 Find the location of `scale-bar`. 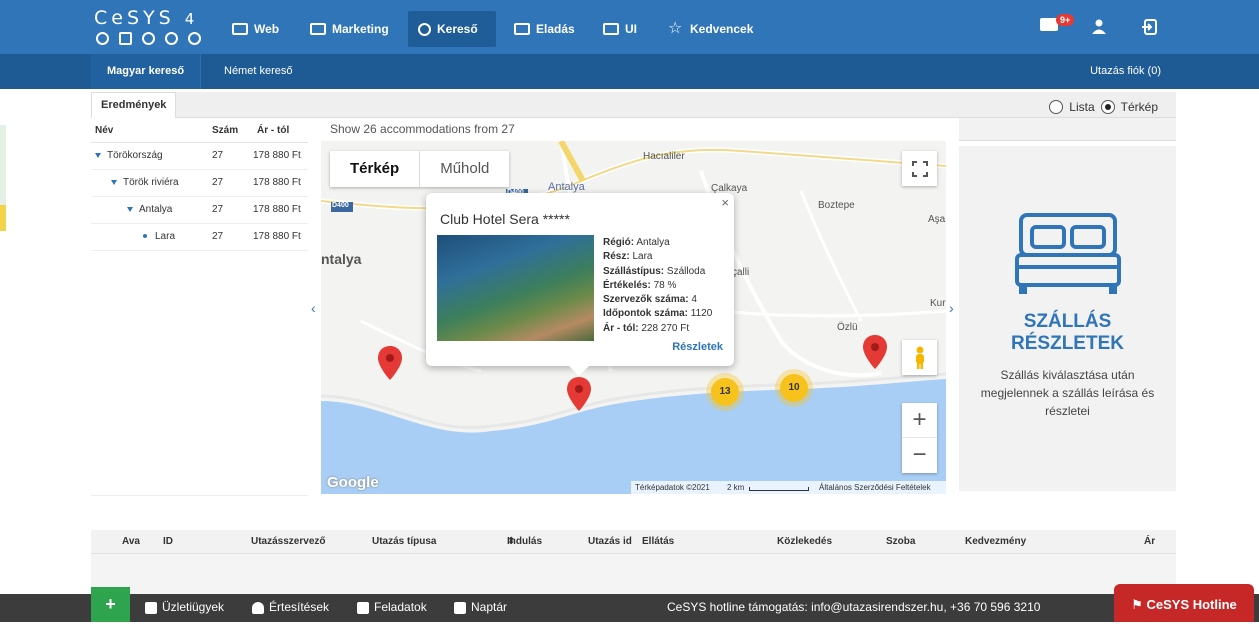

scale-bar is located at coordinates (779, 489).